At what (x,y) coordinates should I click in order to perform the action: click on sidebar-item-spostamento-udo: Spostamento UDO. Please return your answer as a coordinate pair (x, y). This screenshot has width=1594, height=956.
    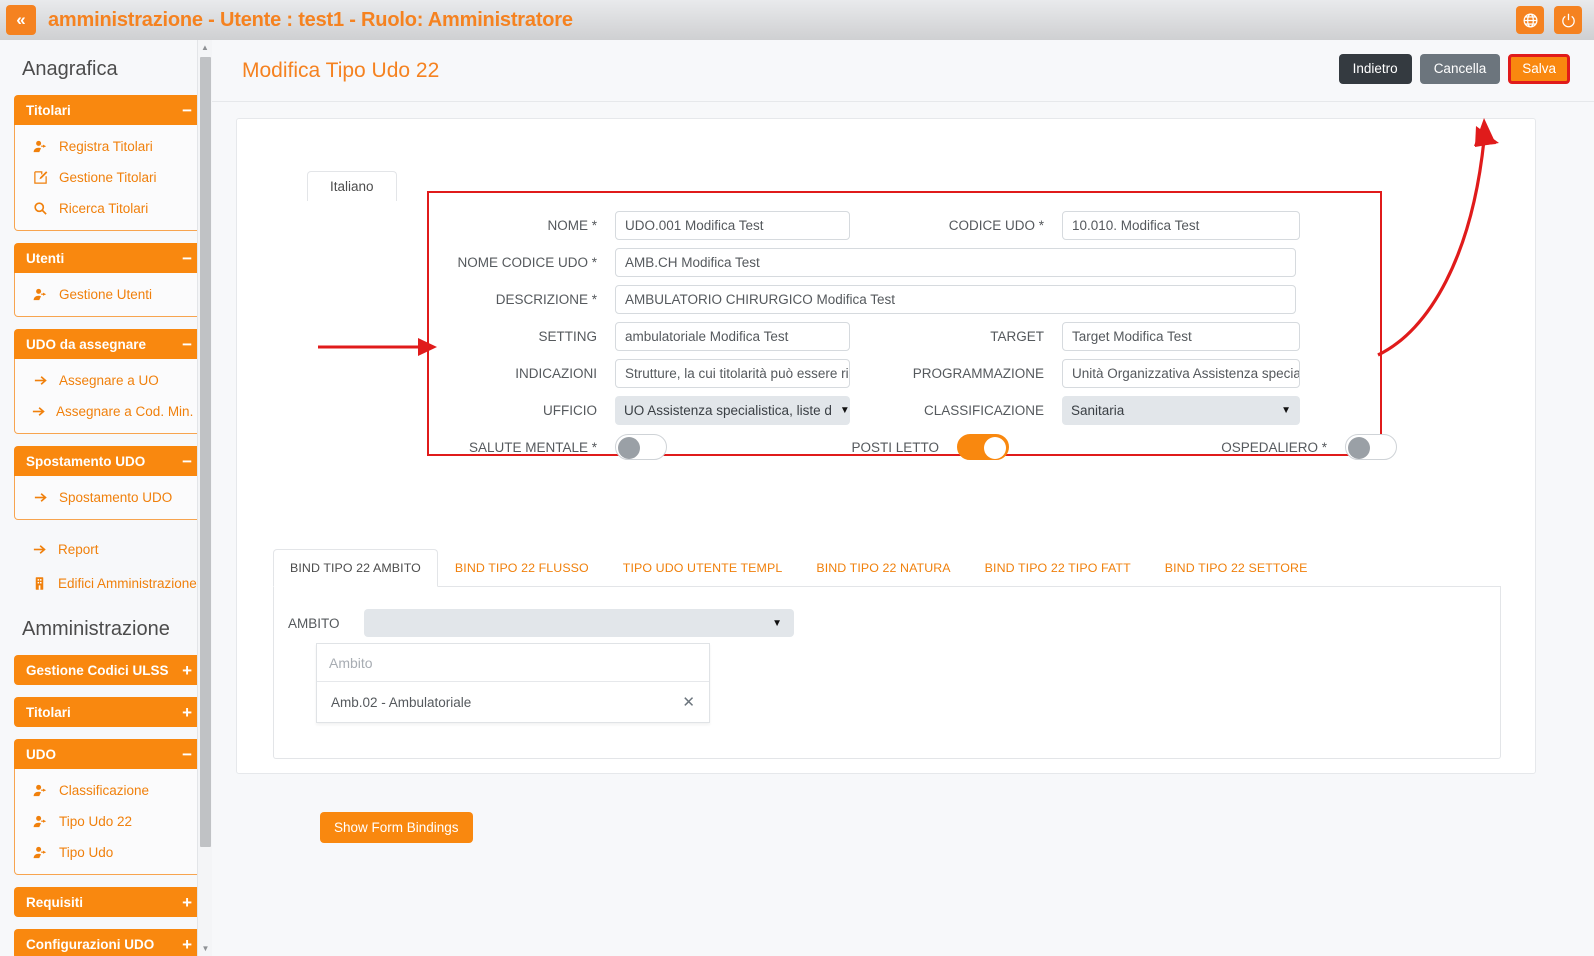
    Looking at the image, I should click on (109, 497).